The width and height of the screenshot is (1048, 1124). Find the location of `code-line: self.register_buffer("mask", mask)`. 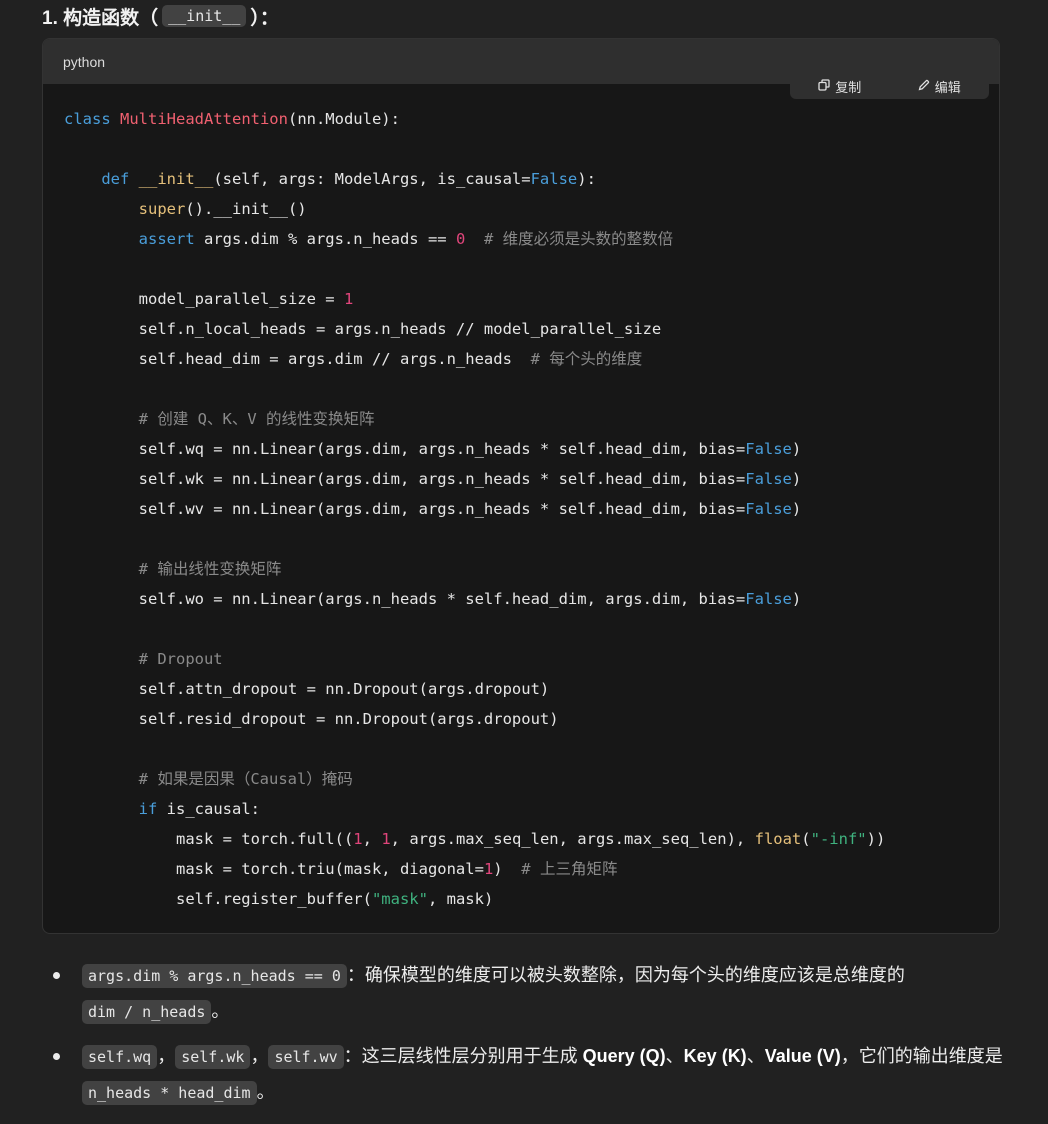

code-line: self.register_buffer("mask", mask) is located at coordinates (278, 899).